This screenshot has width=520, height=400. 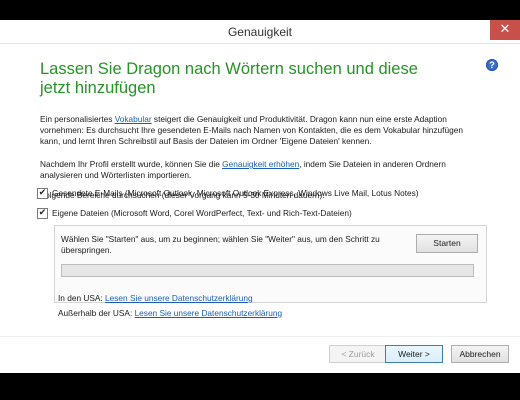 I want to click on next-button: Weiter >, so click(x=414, y=354).